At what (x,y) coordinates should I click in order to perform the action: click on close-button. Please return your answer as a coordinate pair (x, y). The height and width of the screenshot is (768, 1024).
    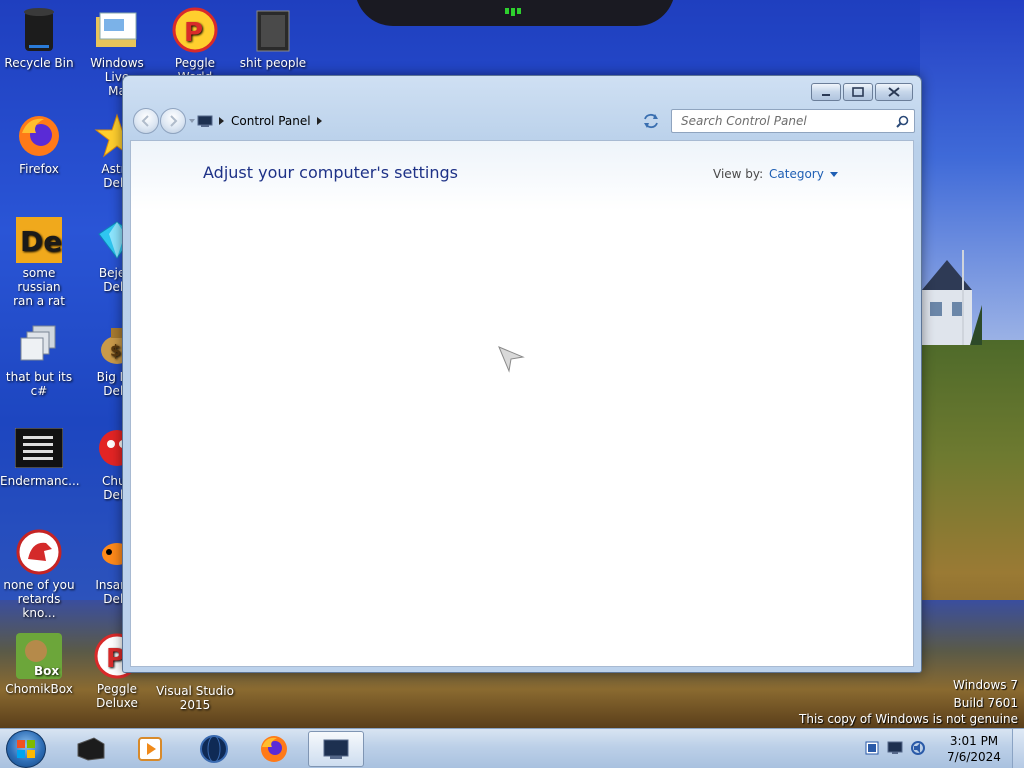
    Looking at the image, I should click on (894, 92).